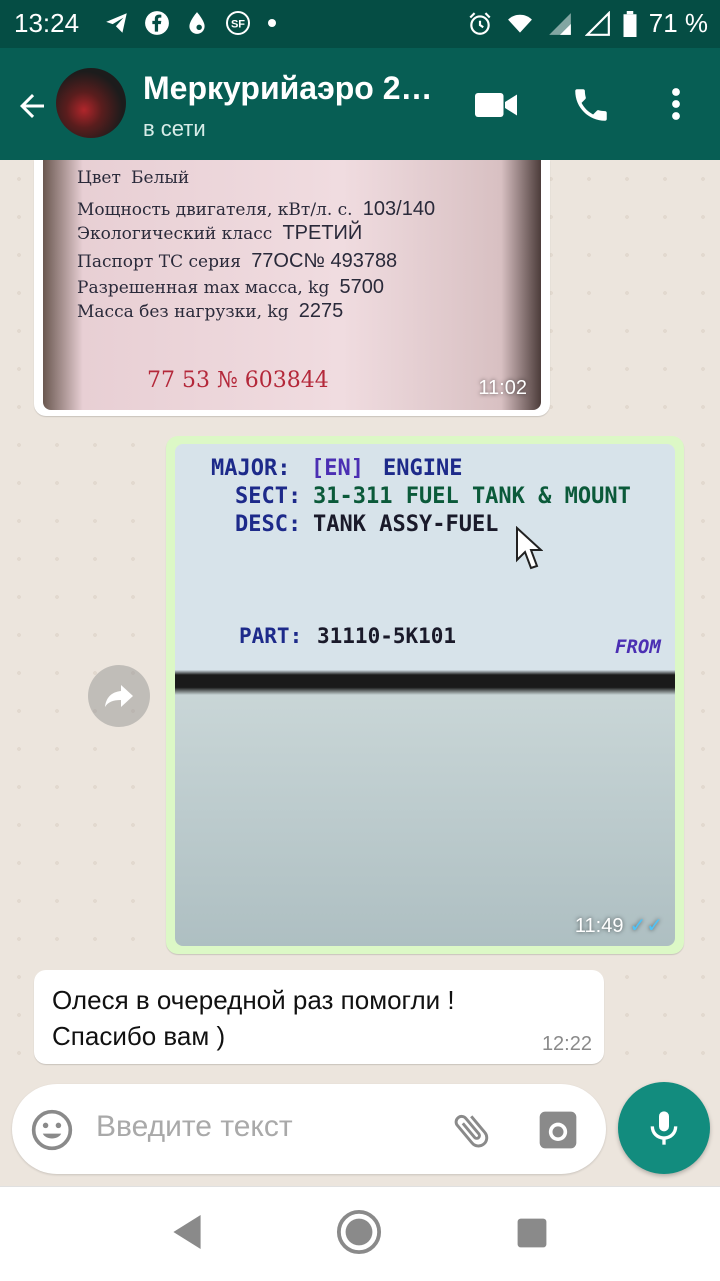 The height and width of the screenshot is (1281, 720). What do you see at coordinates (253, 1000) in the screenshot?
I see `message-line: Олеся в очередной раз помогли !` at bounding box center [253, 1000].